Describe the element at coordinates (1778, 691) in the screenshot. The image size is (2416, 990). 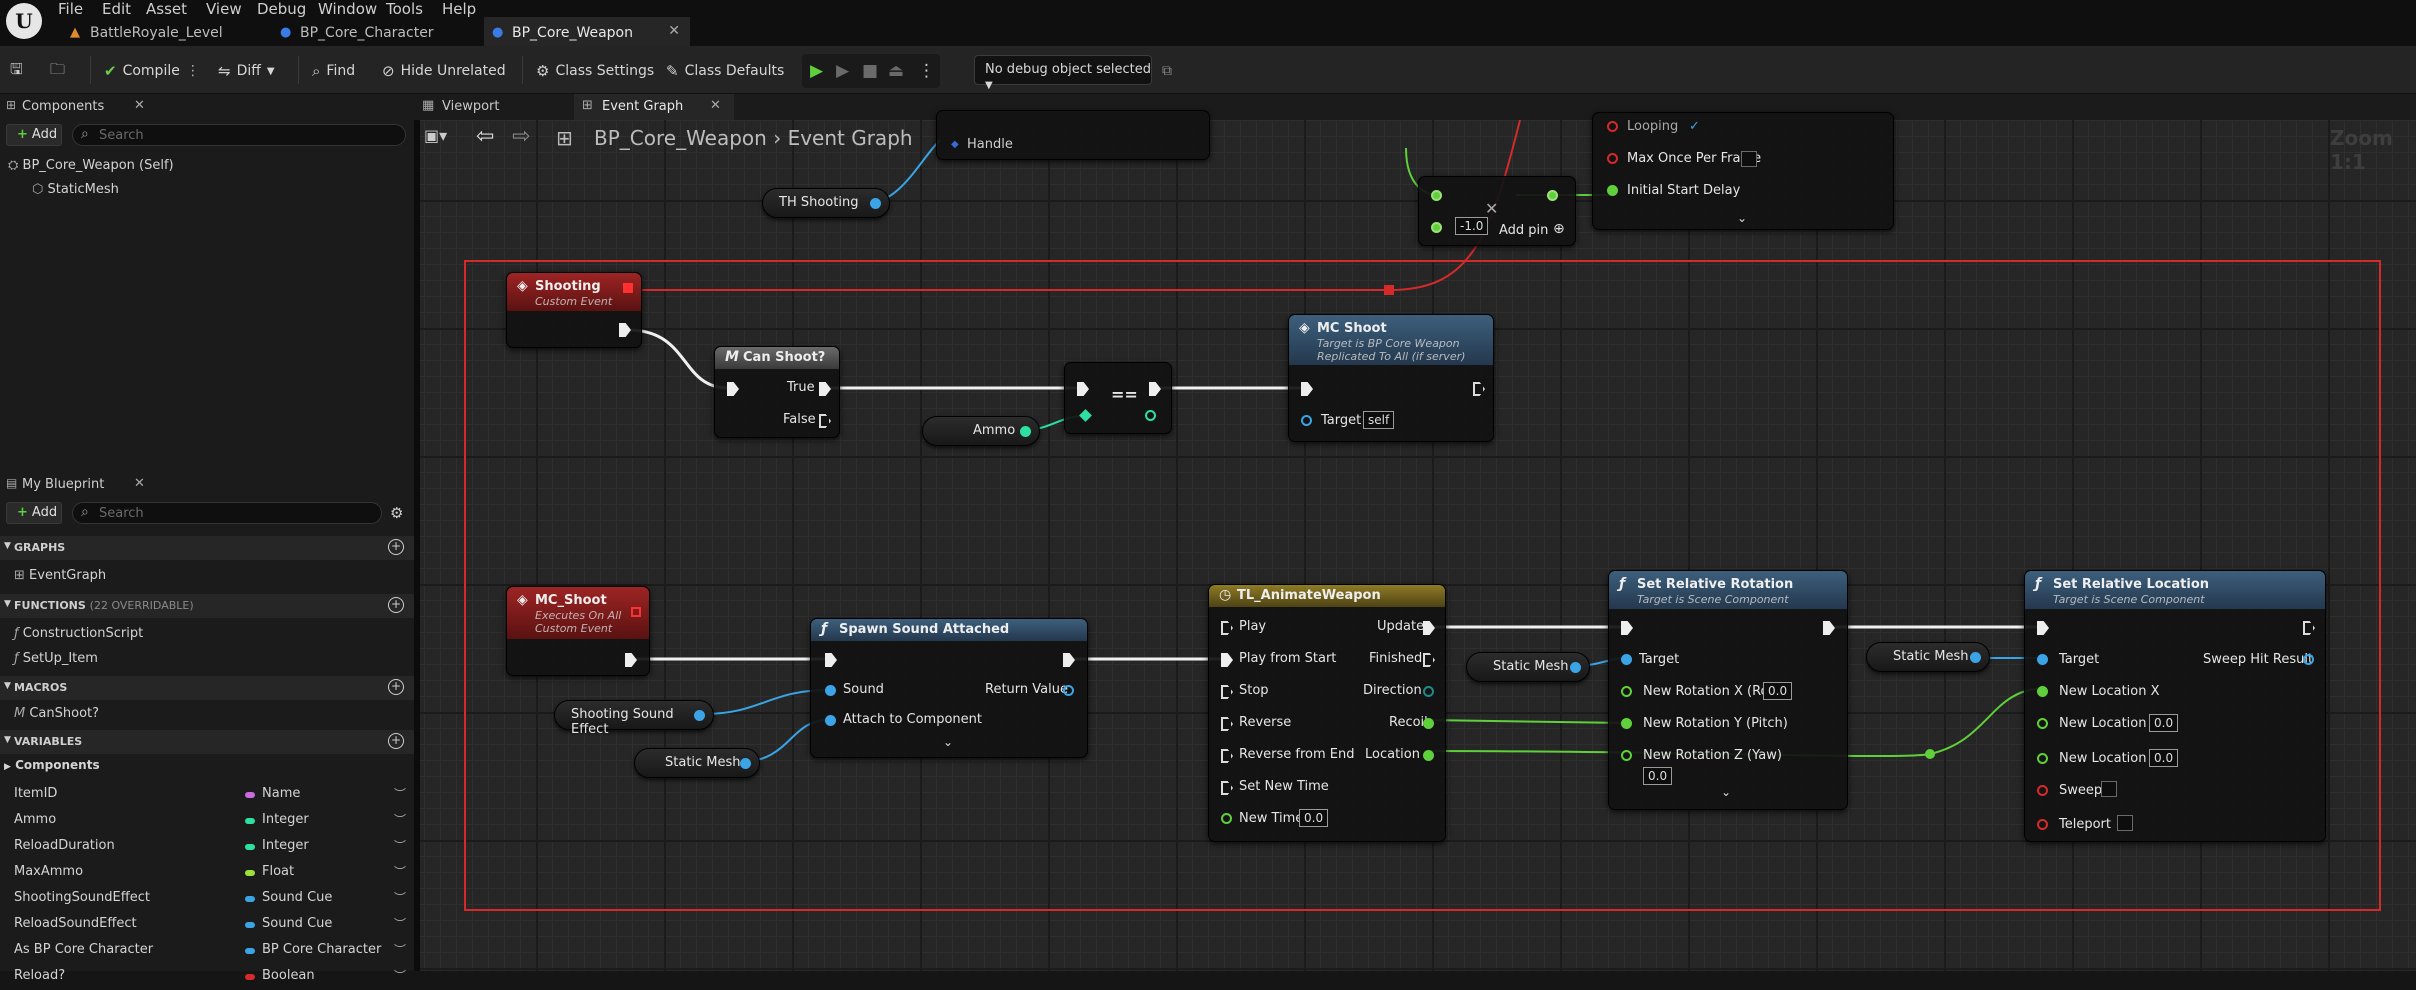
I see `rotation-x-field: 0.0` at that location.